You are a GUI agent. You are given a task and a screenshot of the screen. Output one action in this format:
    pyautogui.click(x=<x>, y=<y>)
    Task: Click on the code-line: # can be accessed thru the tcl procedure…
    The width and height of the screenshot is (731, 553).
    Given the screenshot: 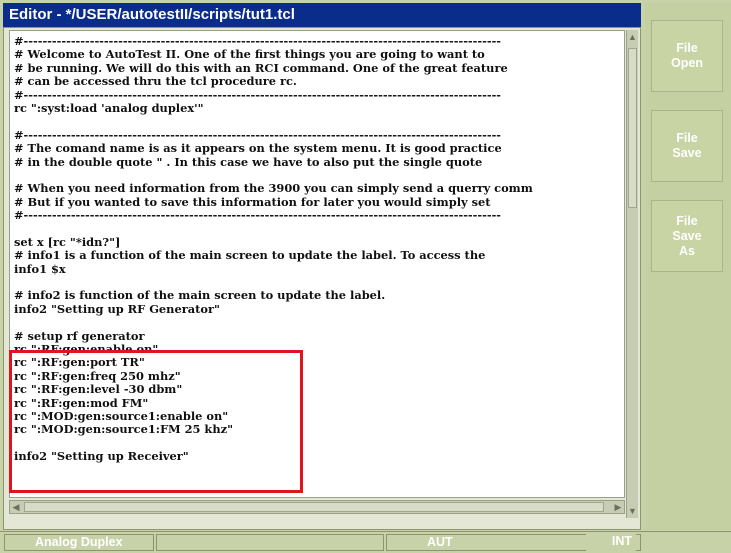 What is the action you would take?
    pyautogui.click(x=155, y=82)
    